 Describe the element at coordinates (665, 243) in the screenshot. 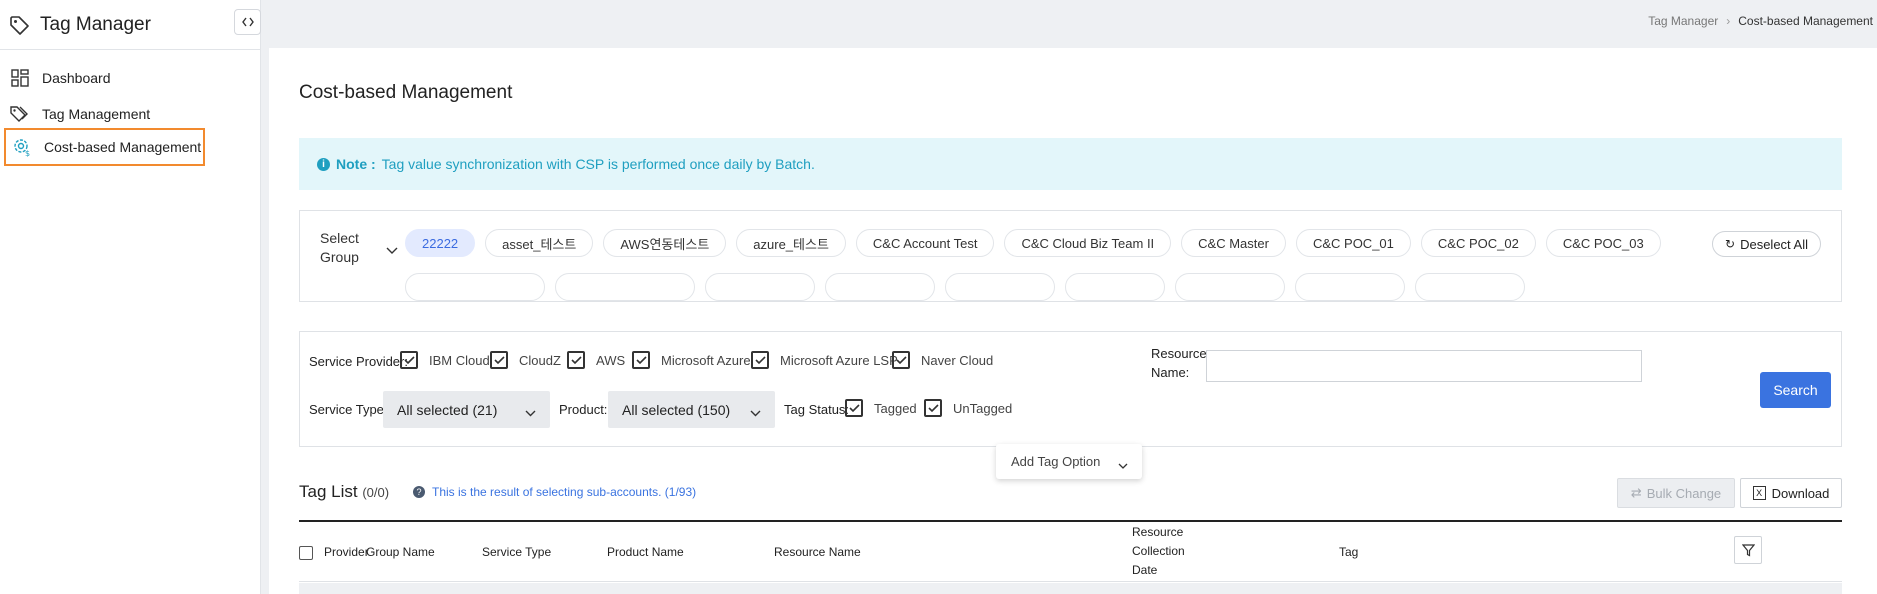

I see `group-chip: AWS연동테스트` at that location.